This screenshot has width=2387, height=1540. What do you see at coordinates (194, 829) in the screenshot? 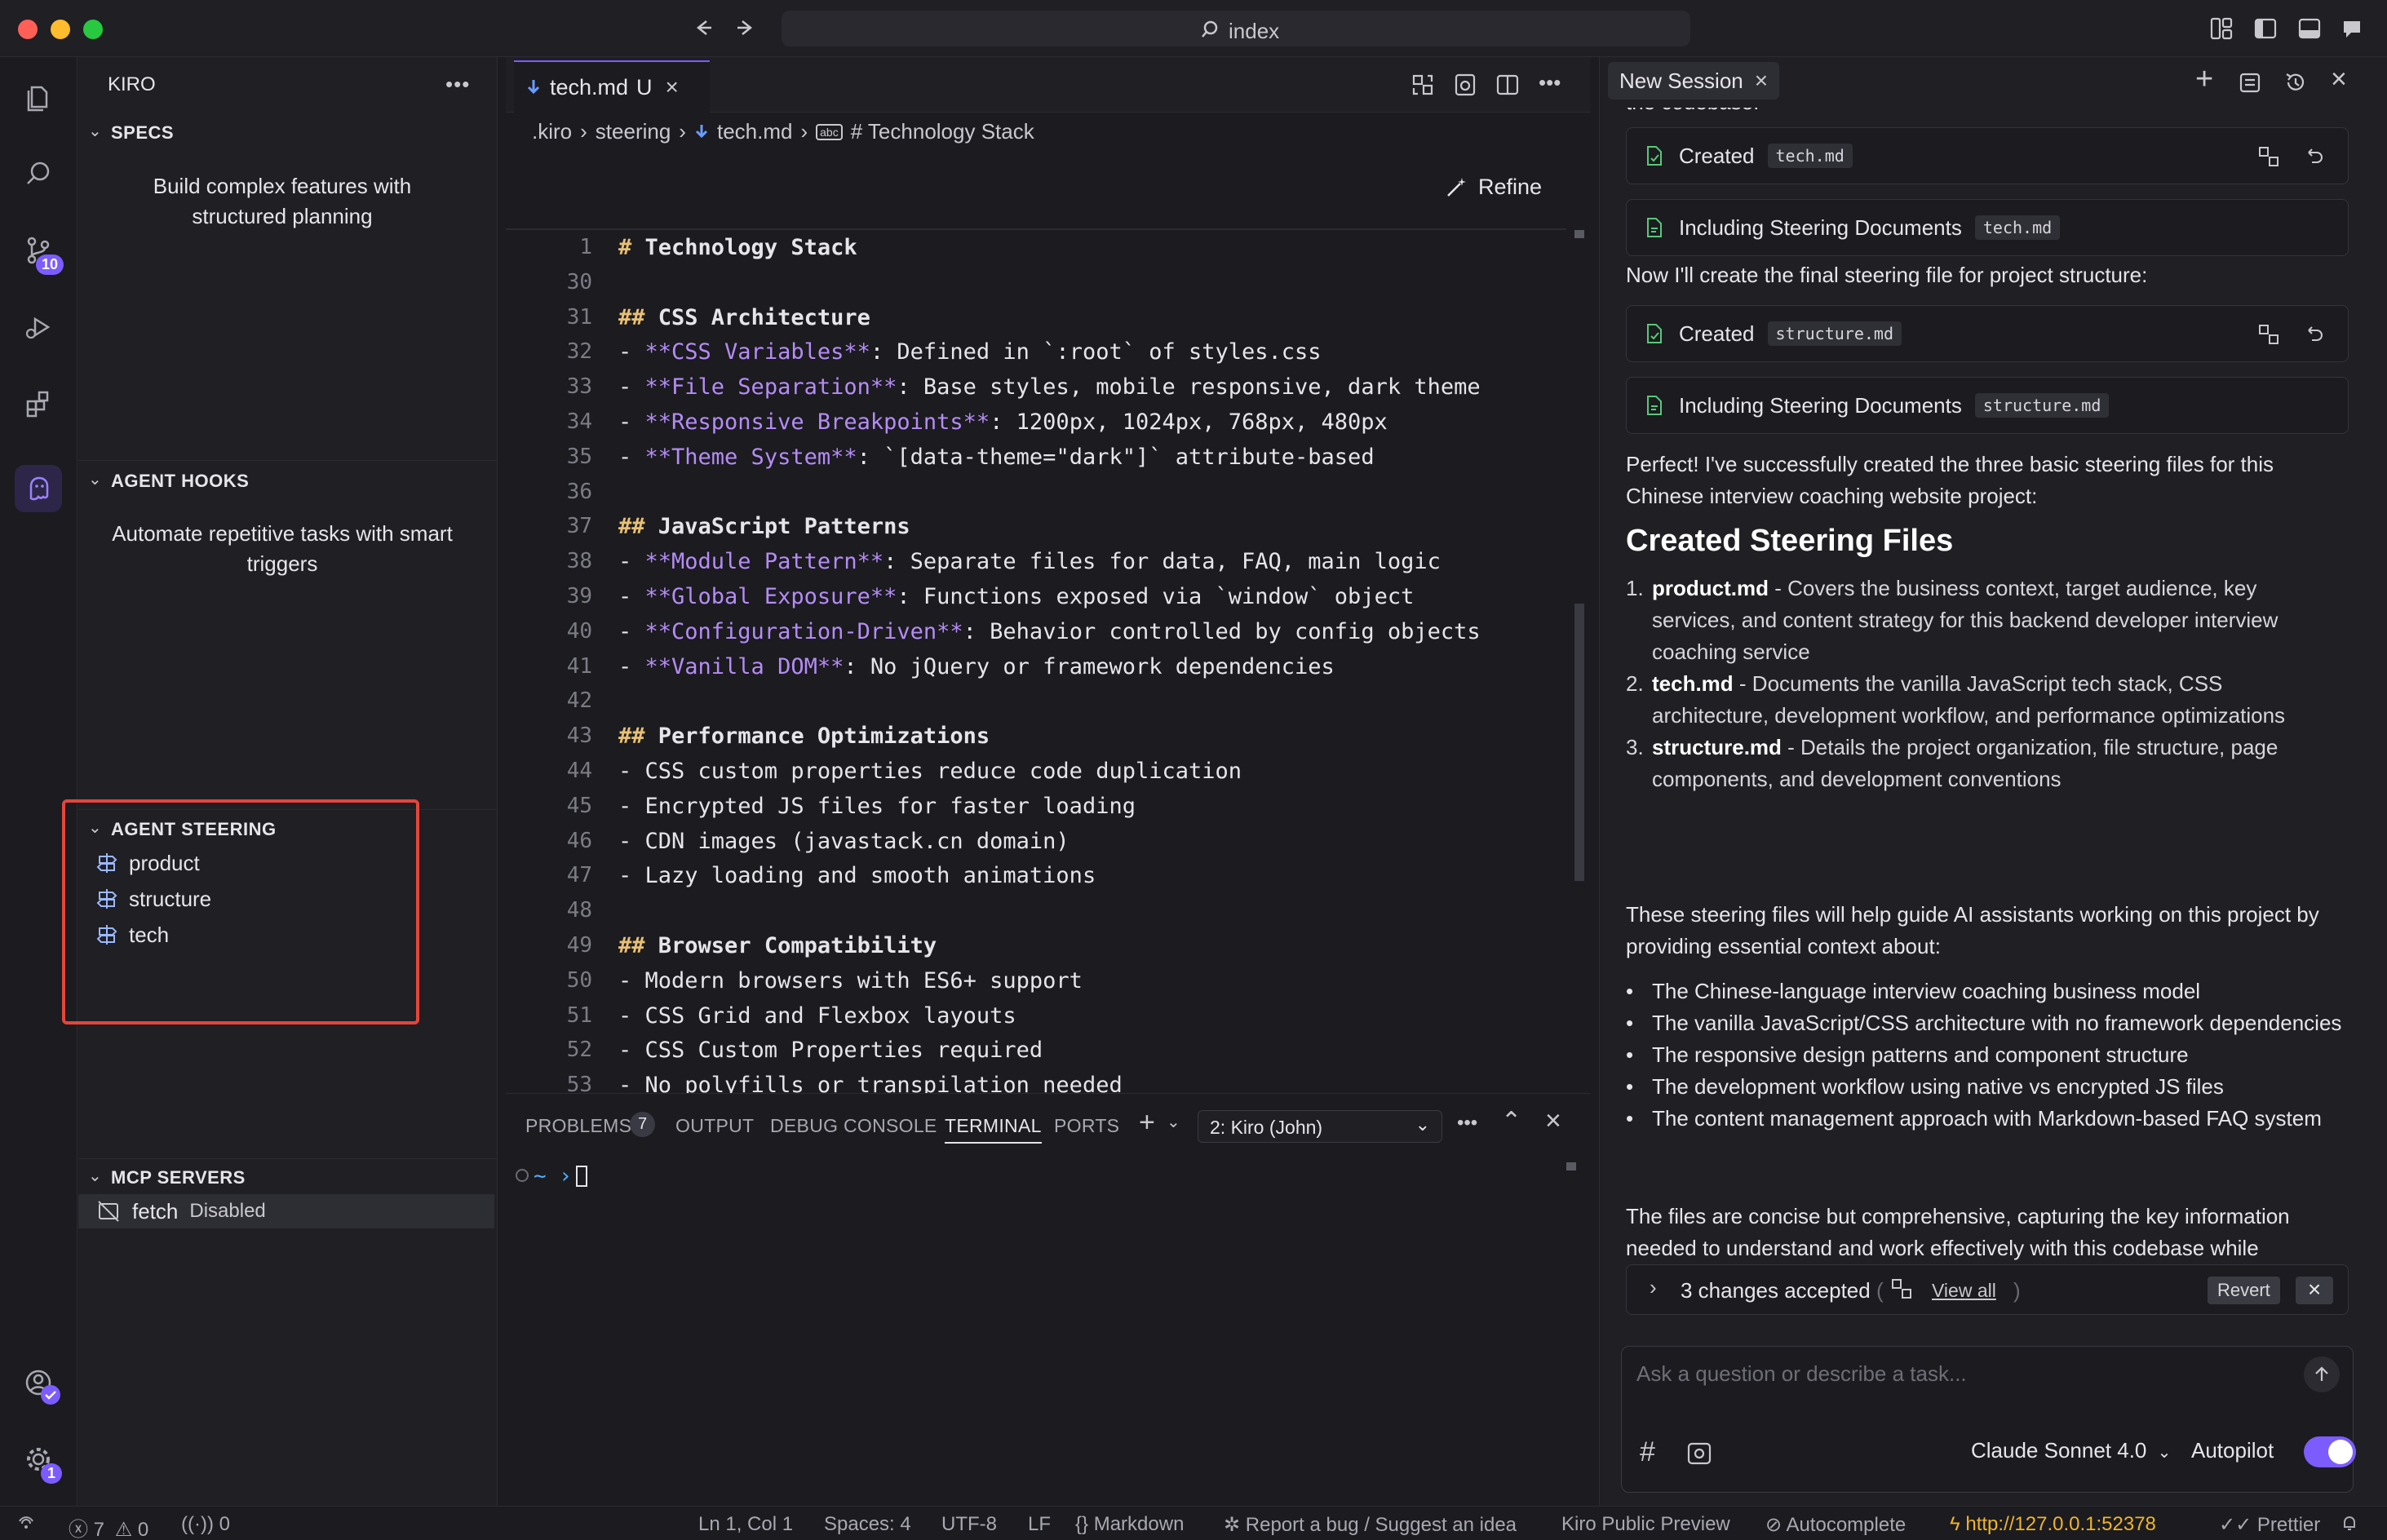
I see `steering-section-title: AGENT STEERING` at bounding box center [194, 829].